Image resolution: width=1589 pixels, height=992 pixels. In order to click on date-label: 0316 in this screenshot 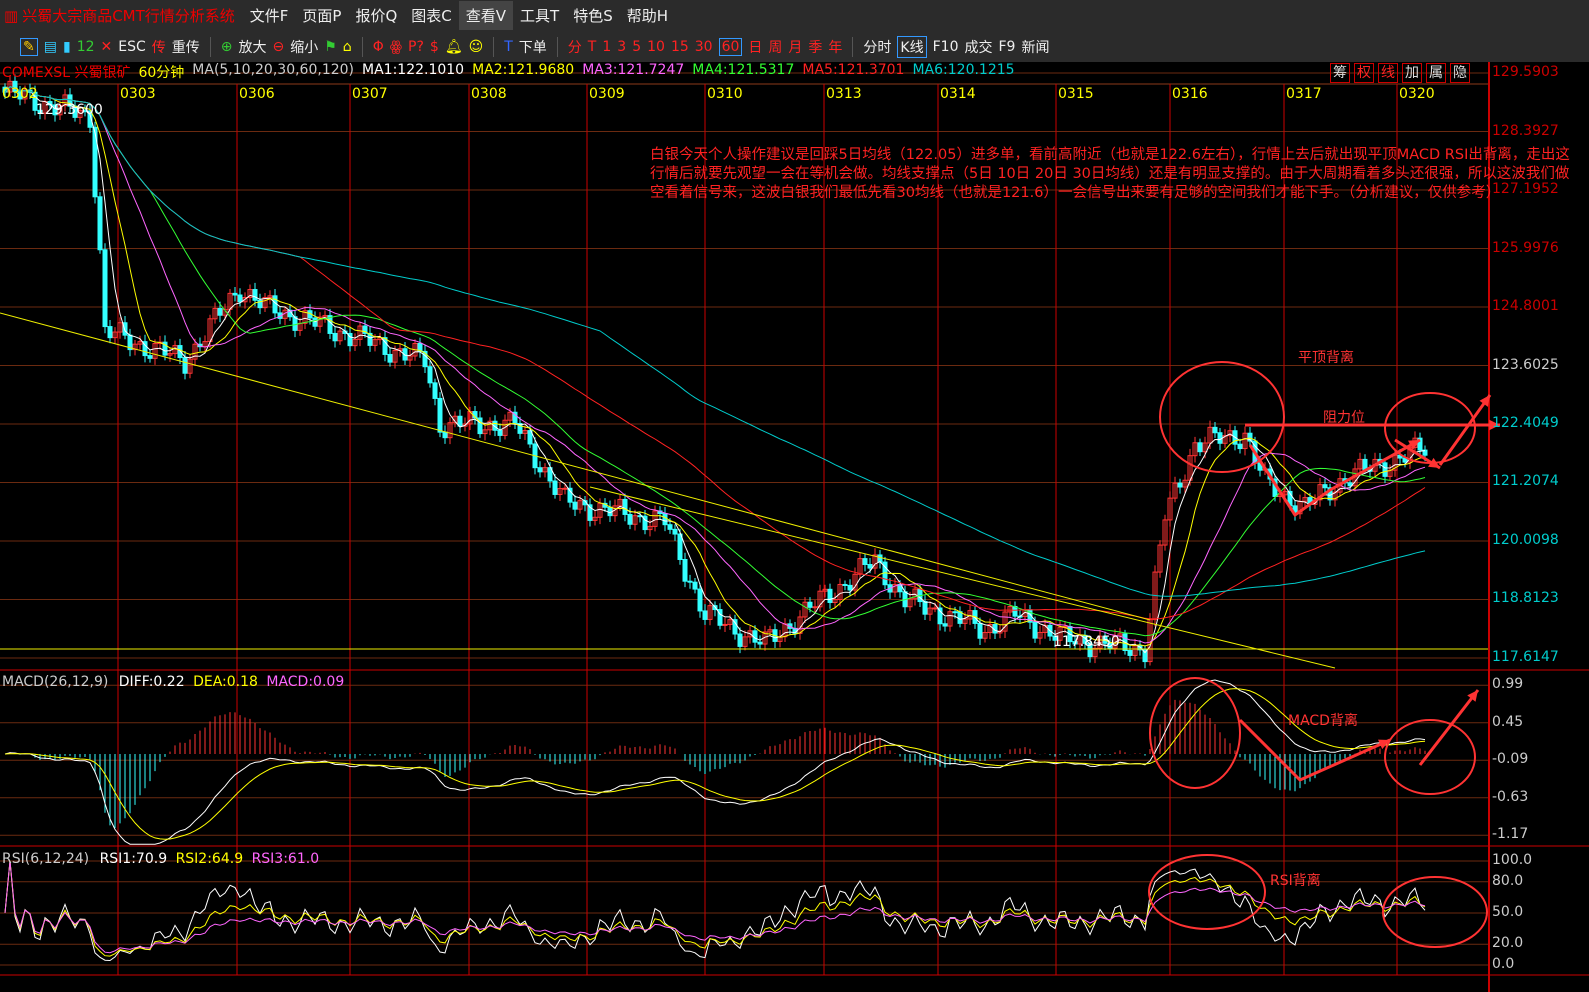, I will do `click(1190, 94)`.